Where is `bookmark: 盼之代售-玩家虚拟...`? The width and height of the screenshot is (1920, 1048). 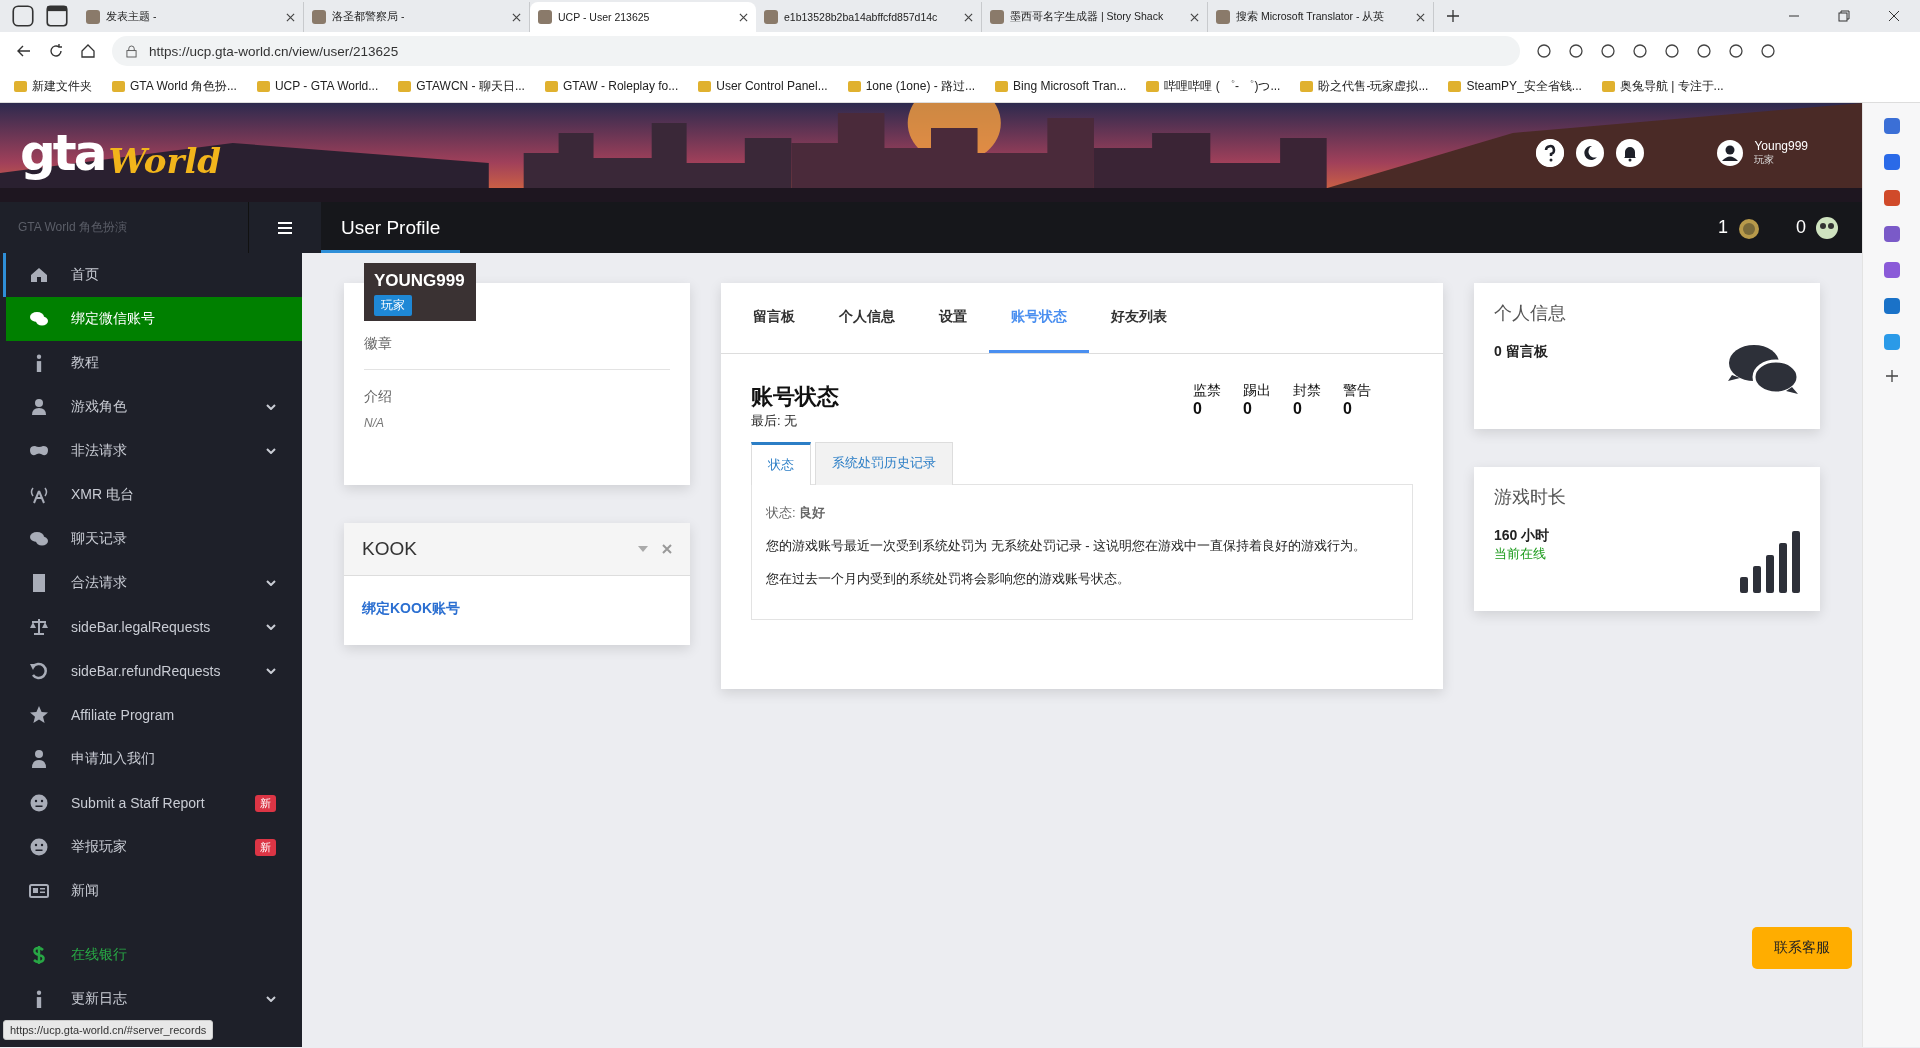 bookmark: 盼之代售-玩家虚拟... is located at coordinates (1364, 86).